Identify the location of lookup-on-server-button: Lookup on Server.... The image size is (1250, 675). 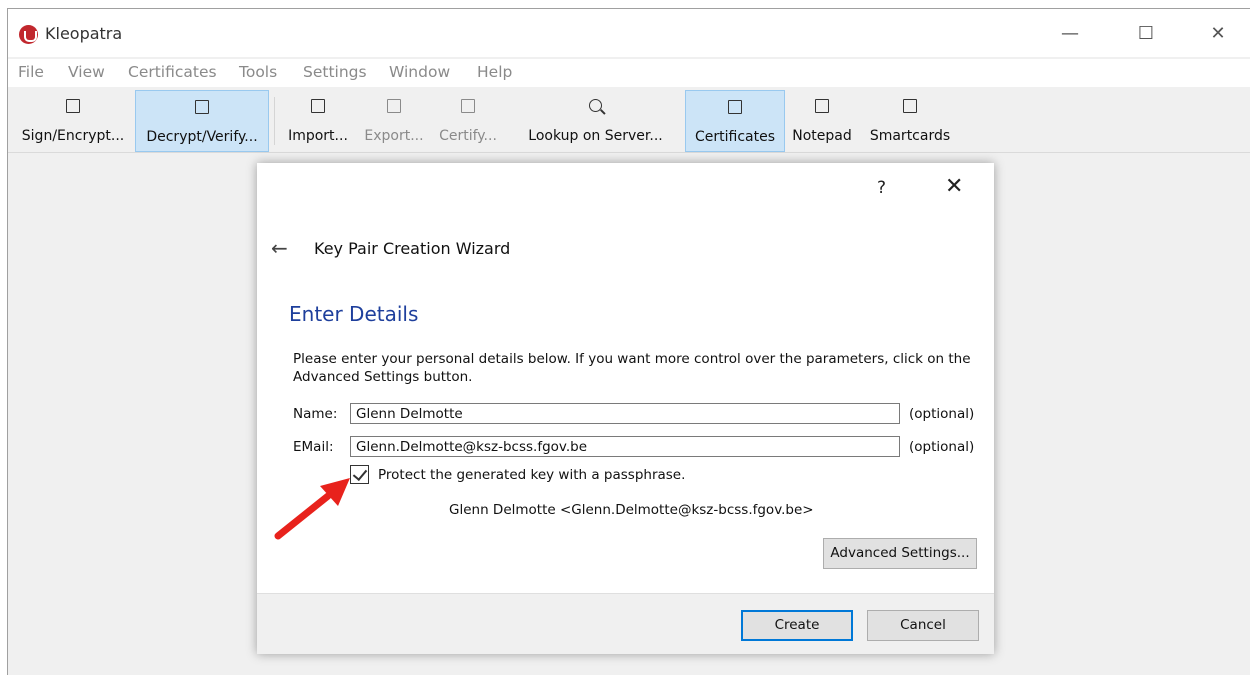
(595, 121).